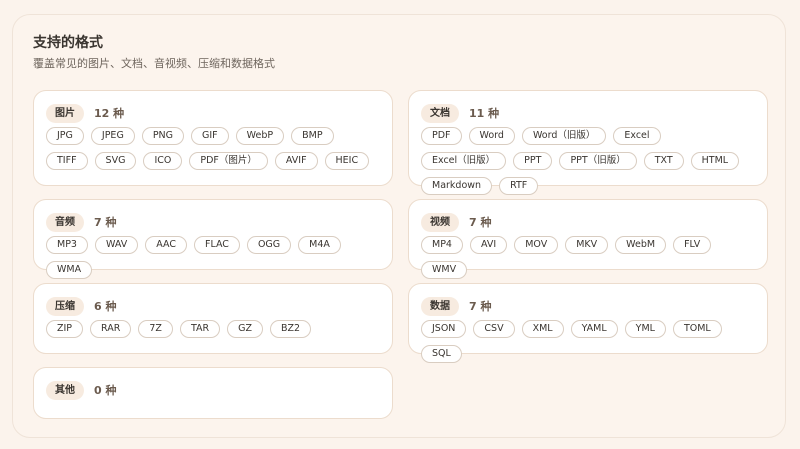  What do you see at coordinates (260, 136) in the screenshot?
I see `format-chip: WebP` at bounding box center [260, 136].